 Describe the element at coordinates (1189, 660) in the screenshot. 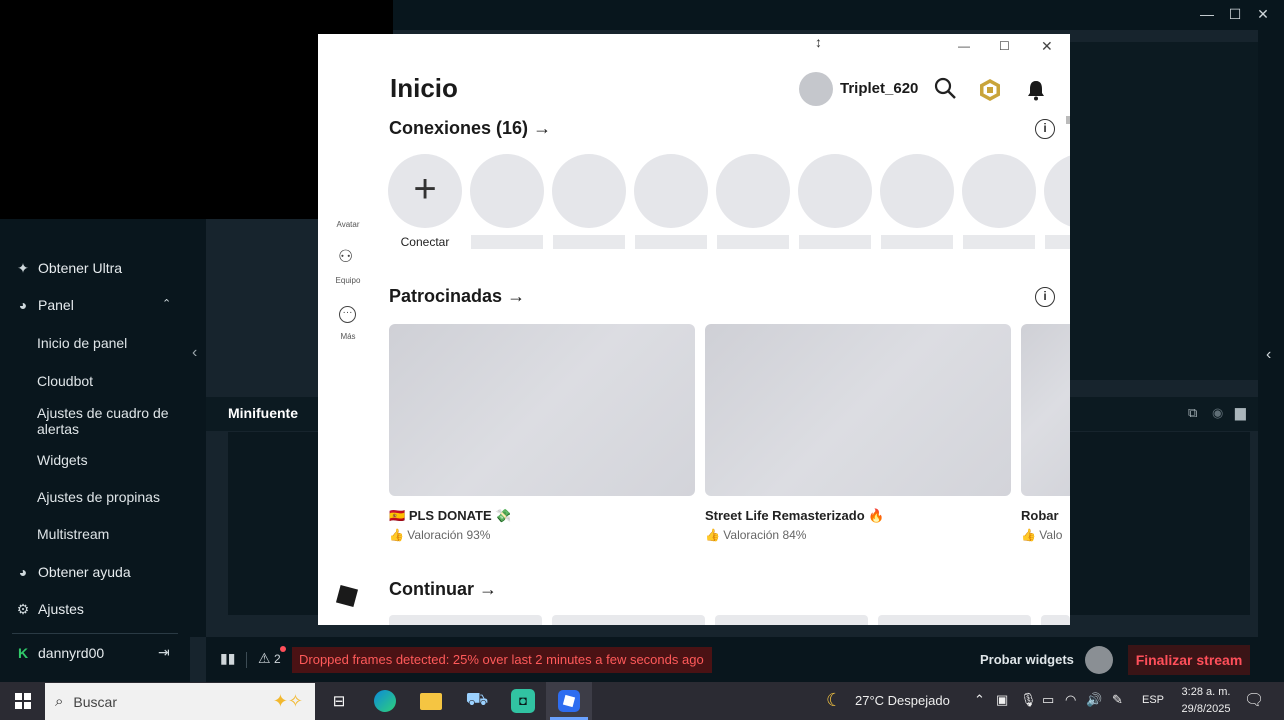

I see `end-stream-button: Finalizar stream` at that location.